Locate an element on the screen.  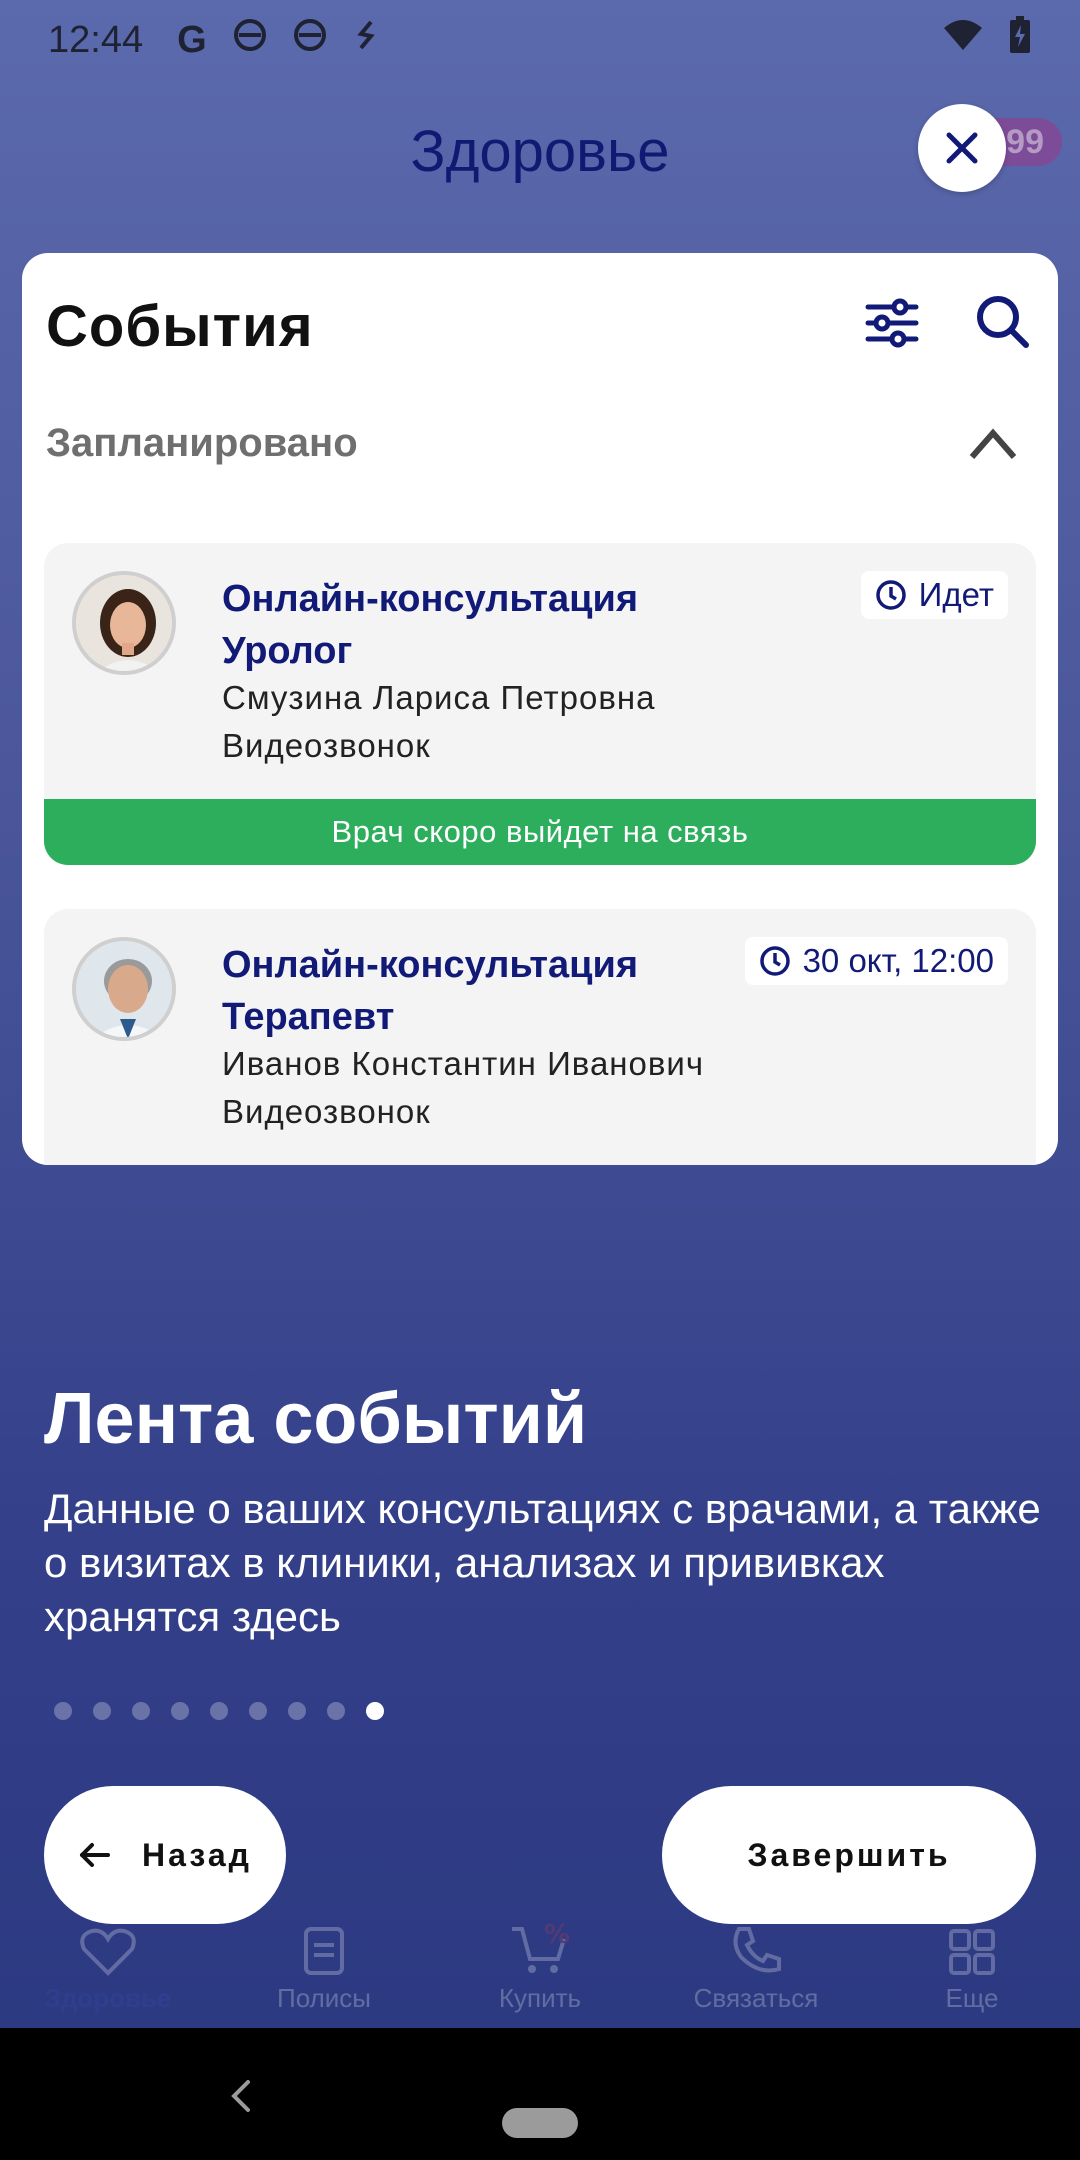
nav-label: Здоровье is located at coordinates (108, 1998).